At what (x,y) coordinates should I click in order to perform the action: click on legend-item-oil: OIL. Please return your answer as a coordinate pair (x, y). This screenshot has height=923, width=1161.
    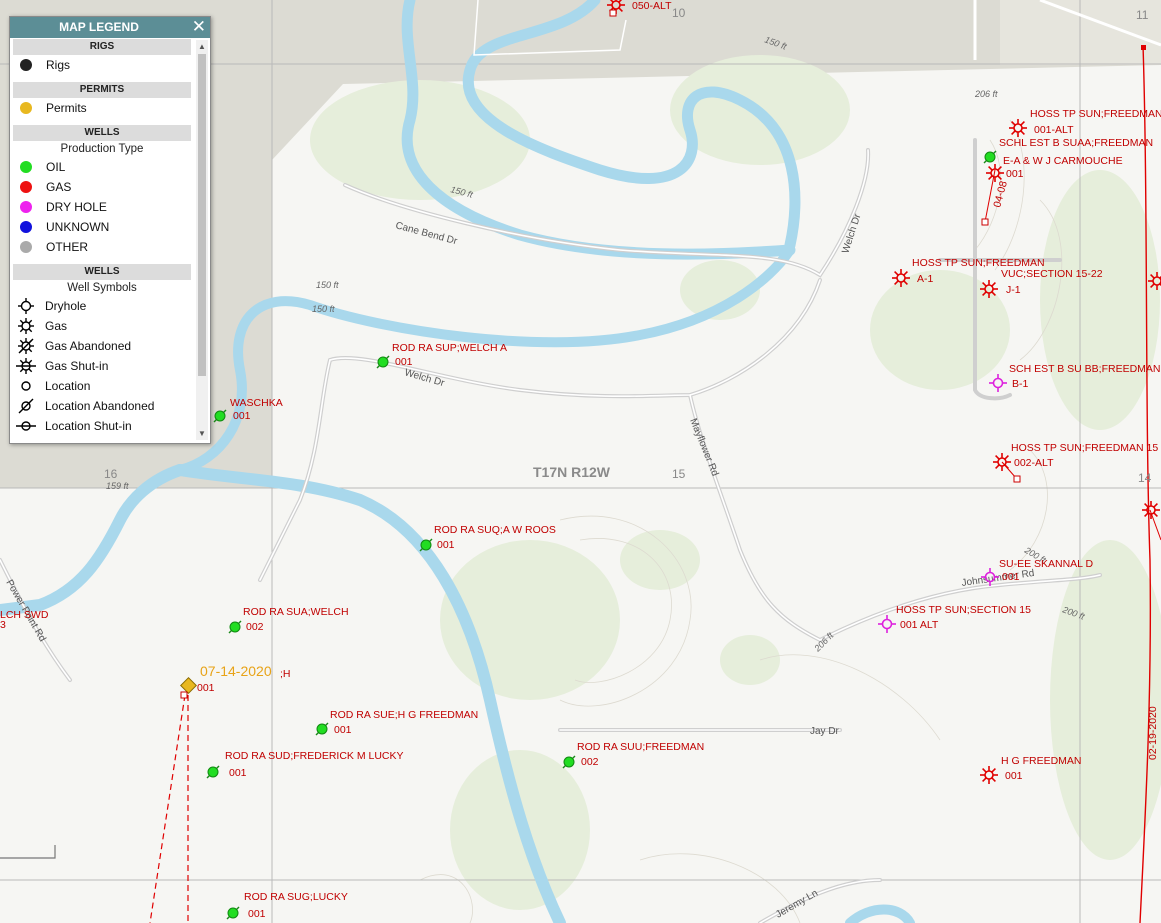
    Looking at the image, I should click on (102, 167).